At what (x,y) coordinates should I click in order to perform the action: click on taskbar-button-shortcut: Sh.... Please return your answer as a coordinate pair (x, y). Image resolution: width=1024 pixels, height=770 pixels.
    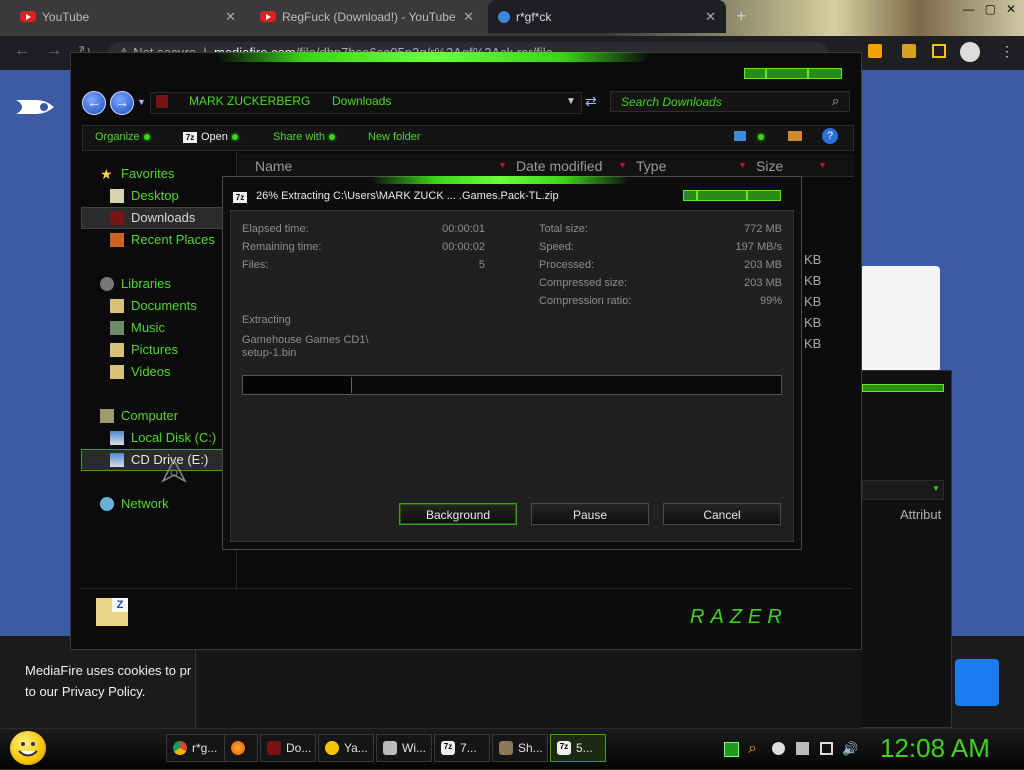
    Looking at the image, I should click on (520, 748).